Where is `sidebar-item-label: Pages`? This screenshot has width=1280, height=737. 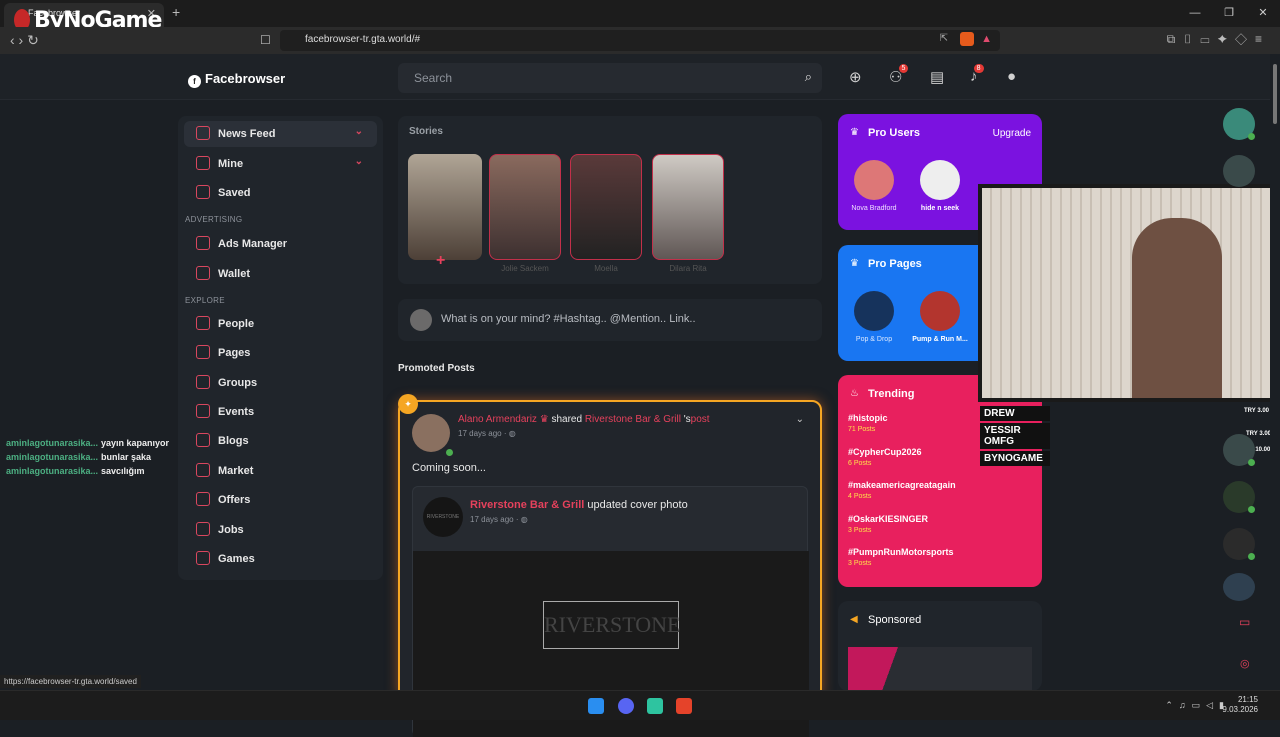
sidebar-item-label: Pages is located at coordinates (234, 353).